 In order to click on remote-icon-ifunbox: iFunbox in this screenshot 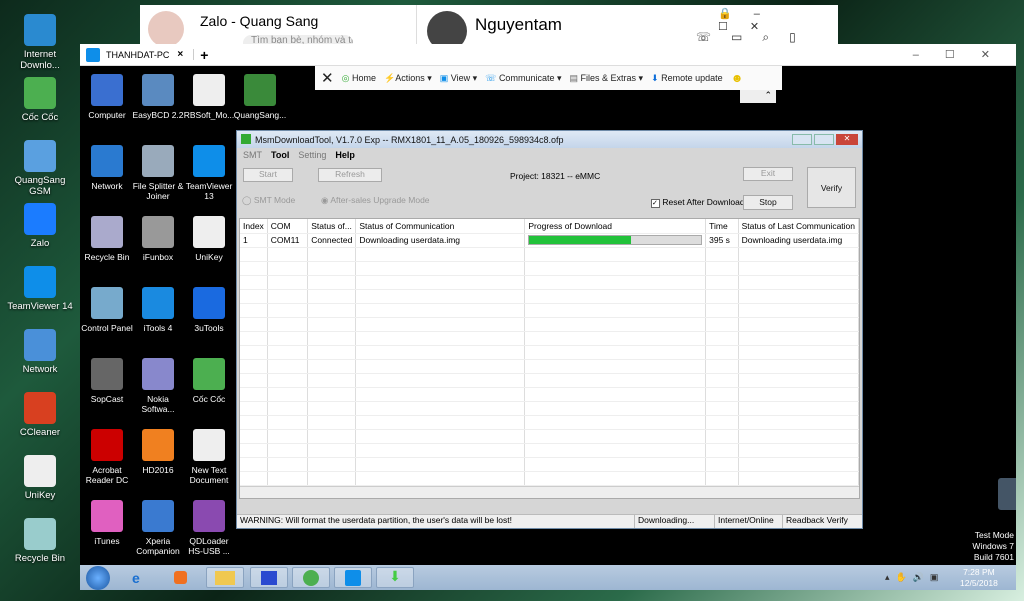, I will do `click(158, 239)`.